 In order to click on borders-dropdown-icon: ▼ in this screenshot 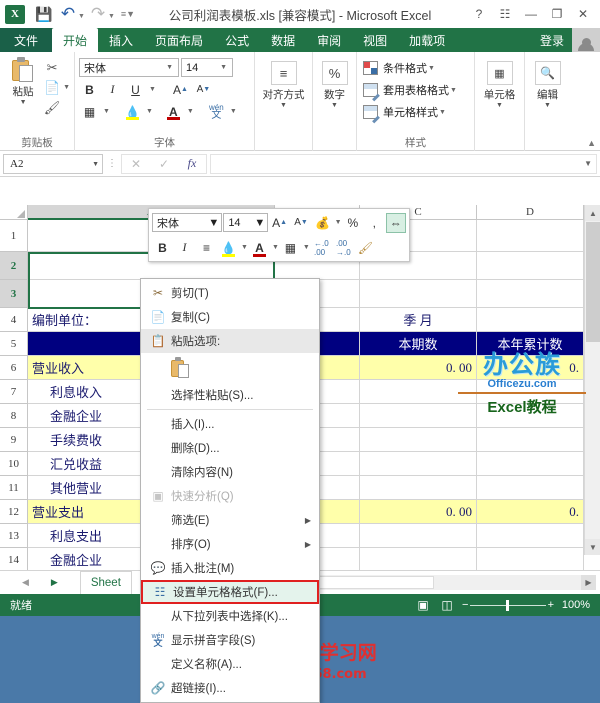, I will do `click(106, 111)`.